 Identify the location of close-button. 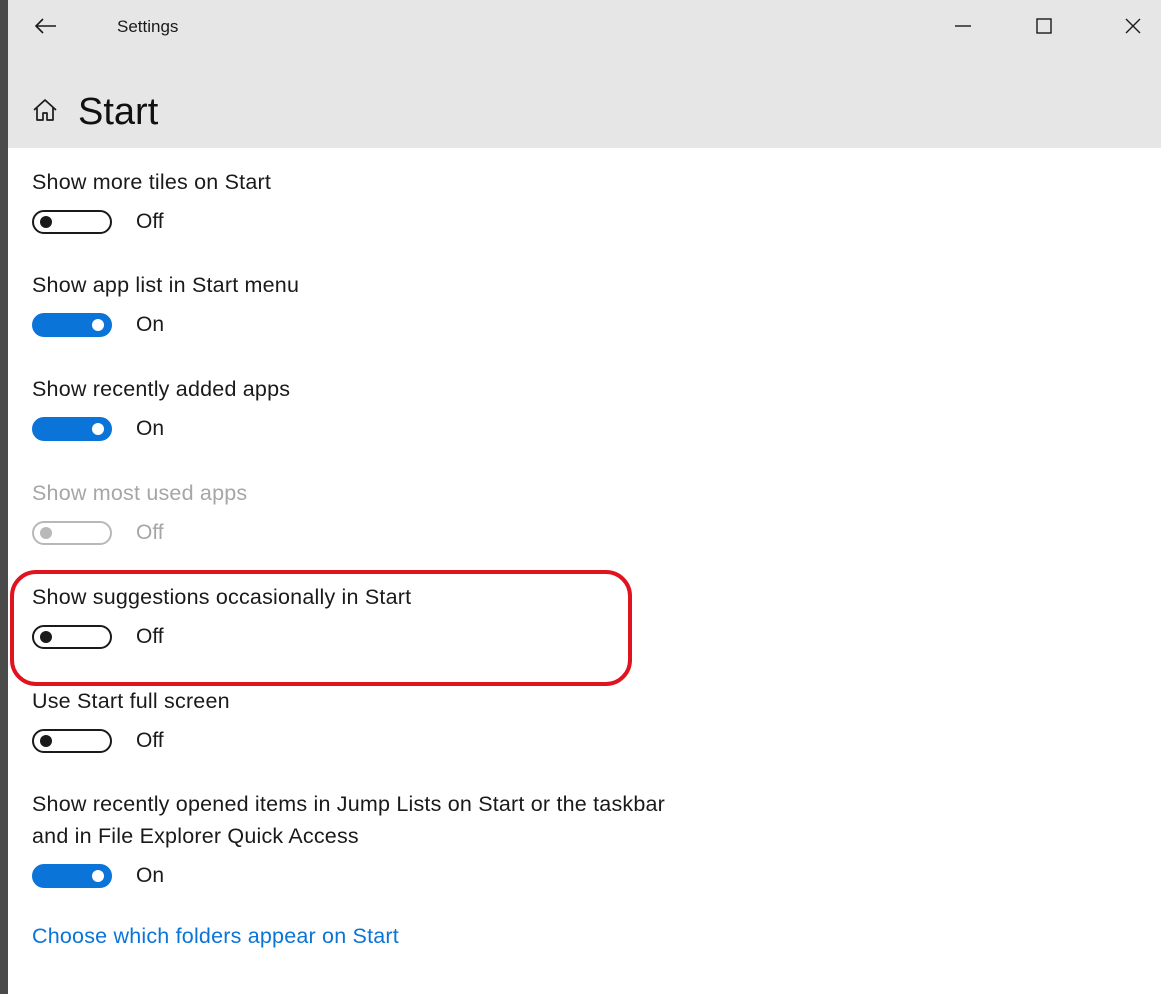
(1133, 28).